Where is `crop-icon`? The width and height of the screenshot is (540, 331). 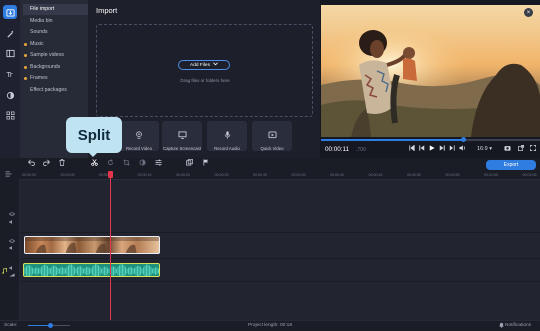
crop-icon is located at coordinates (126, 163).